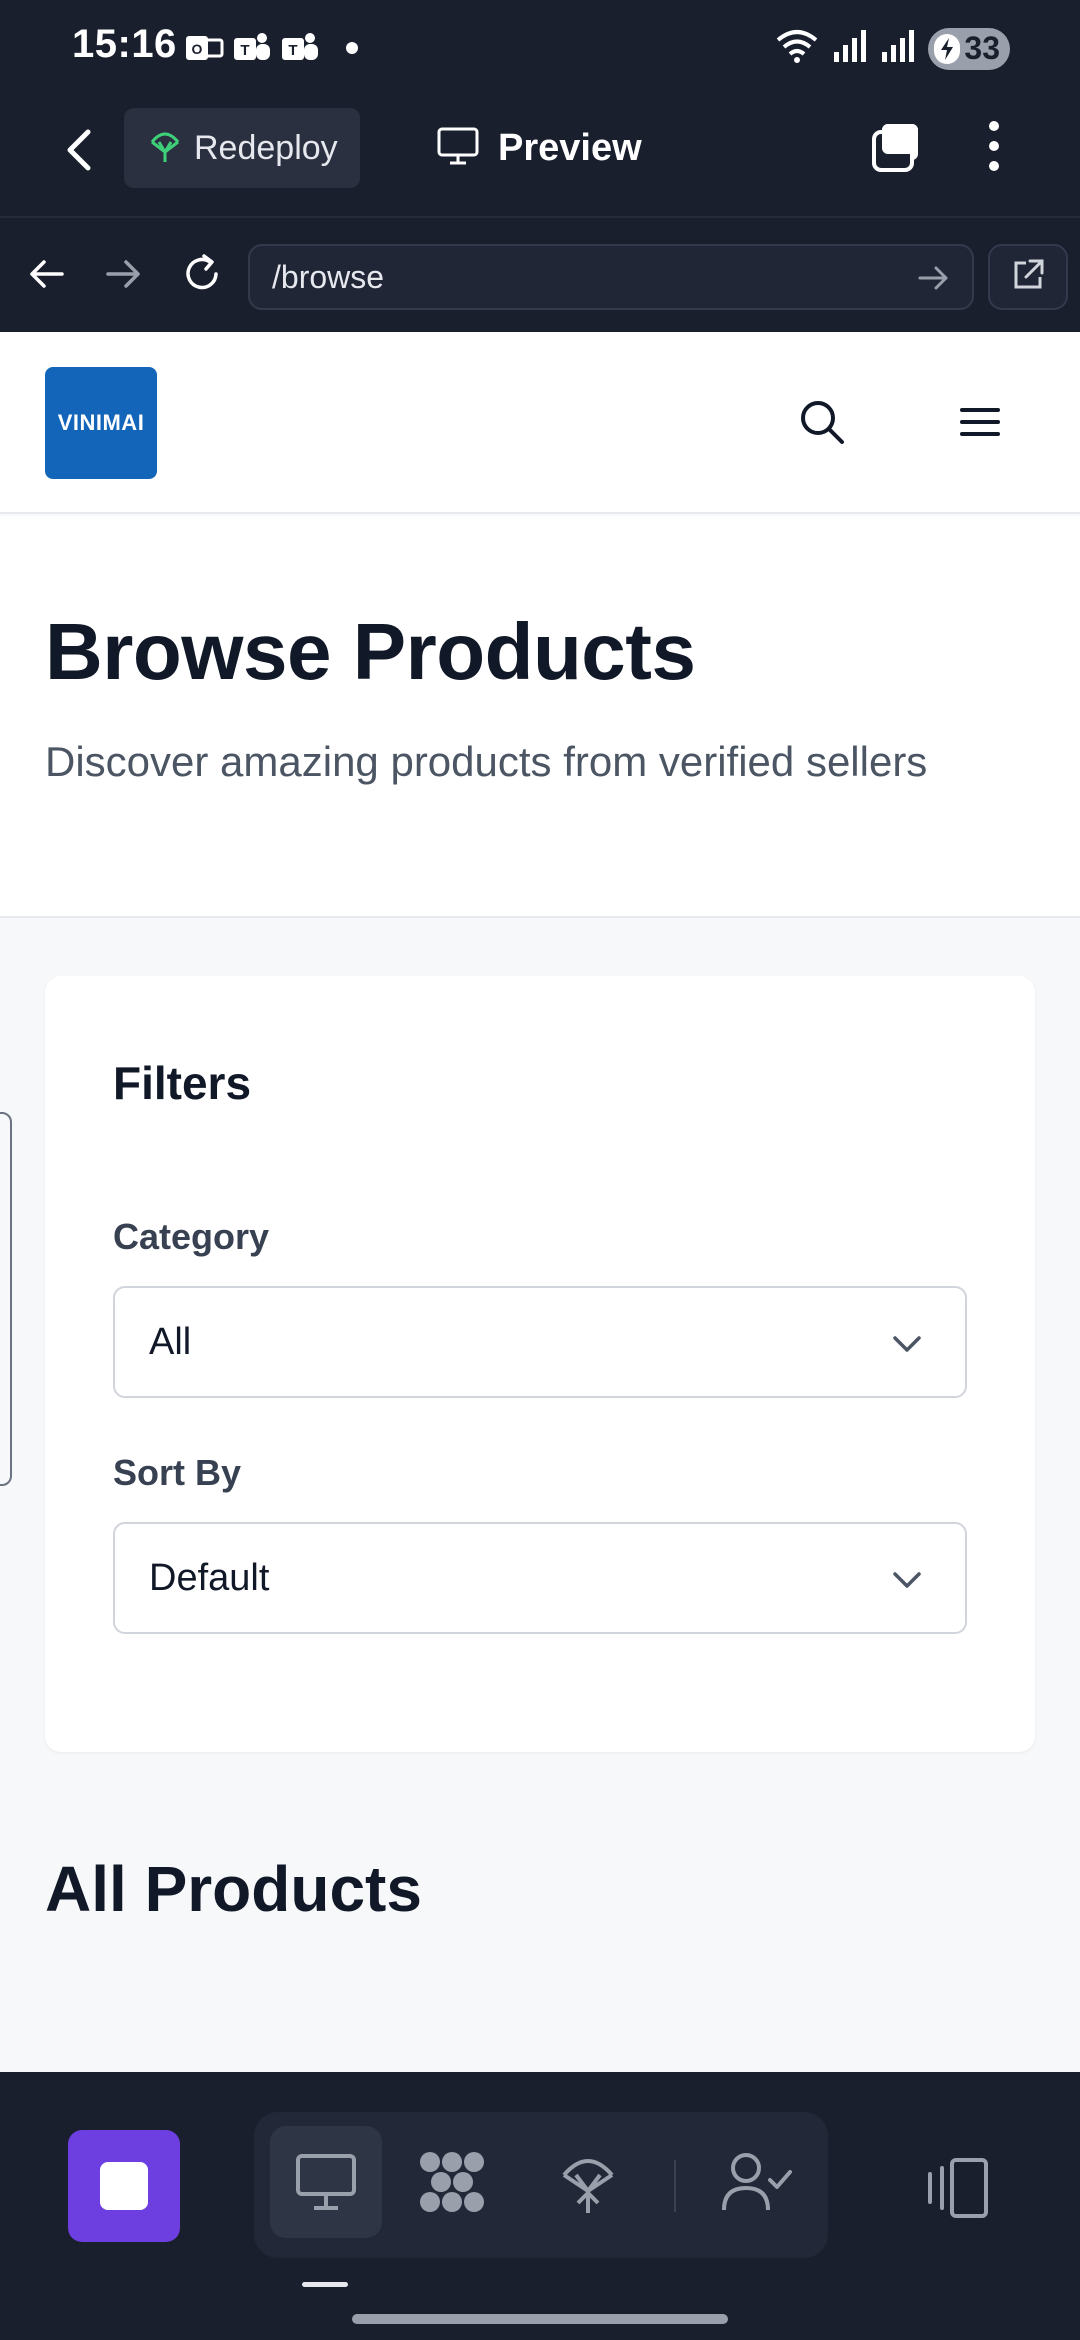 This screenshot has width=1080, height=2340. Describe the element at coordinates (204, 48) in the screenshot. I see `outlook-icon: O` at that location.